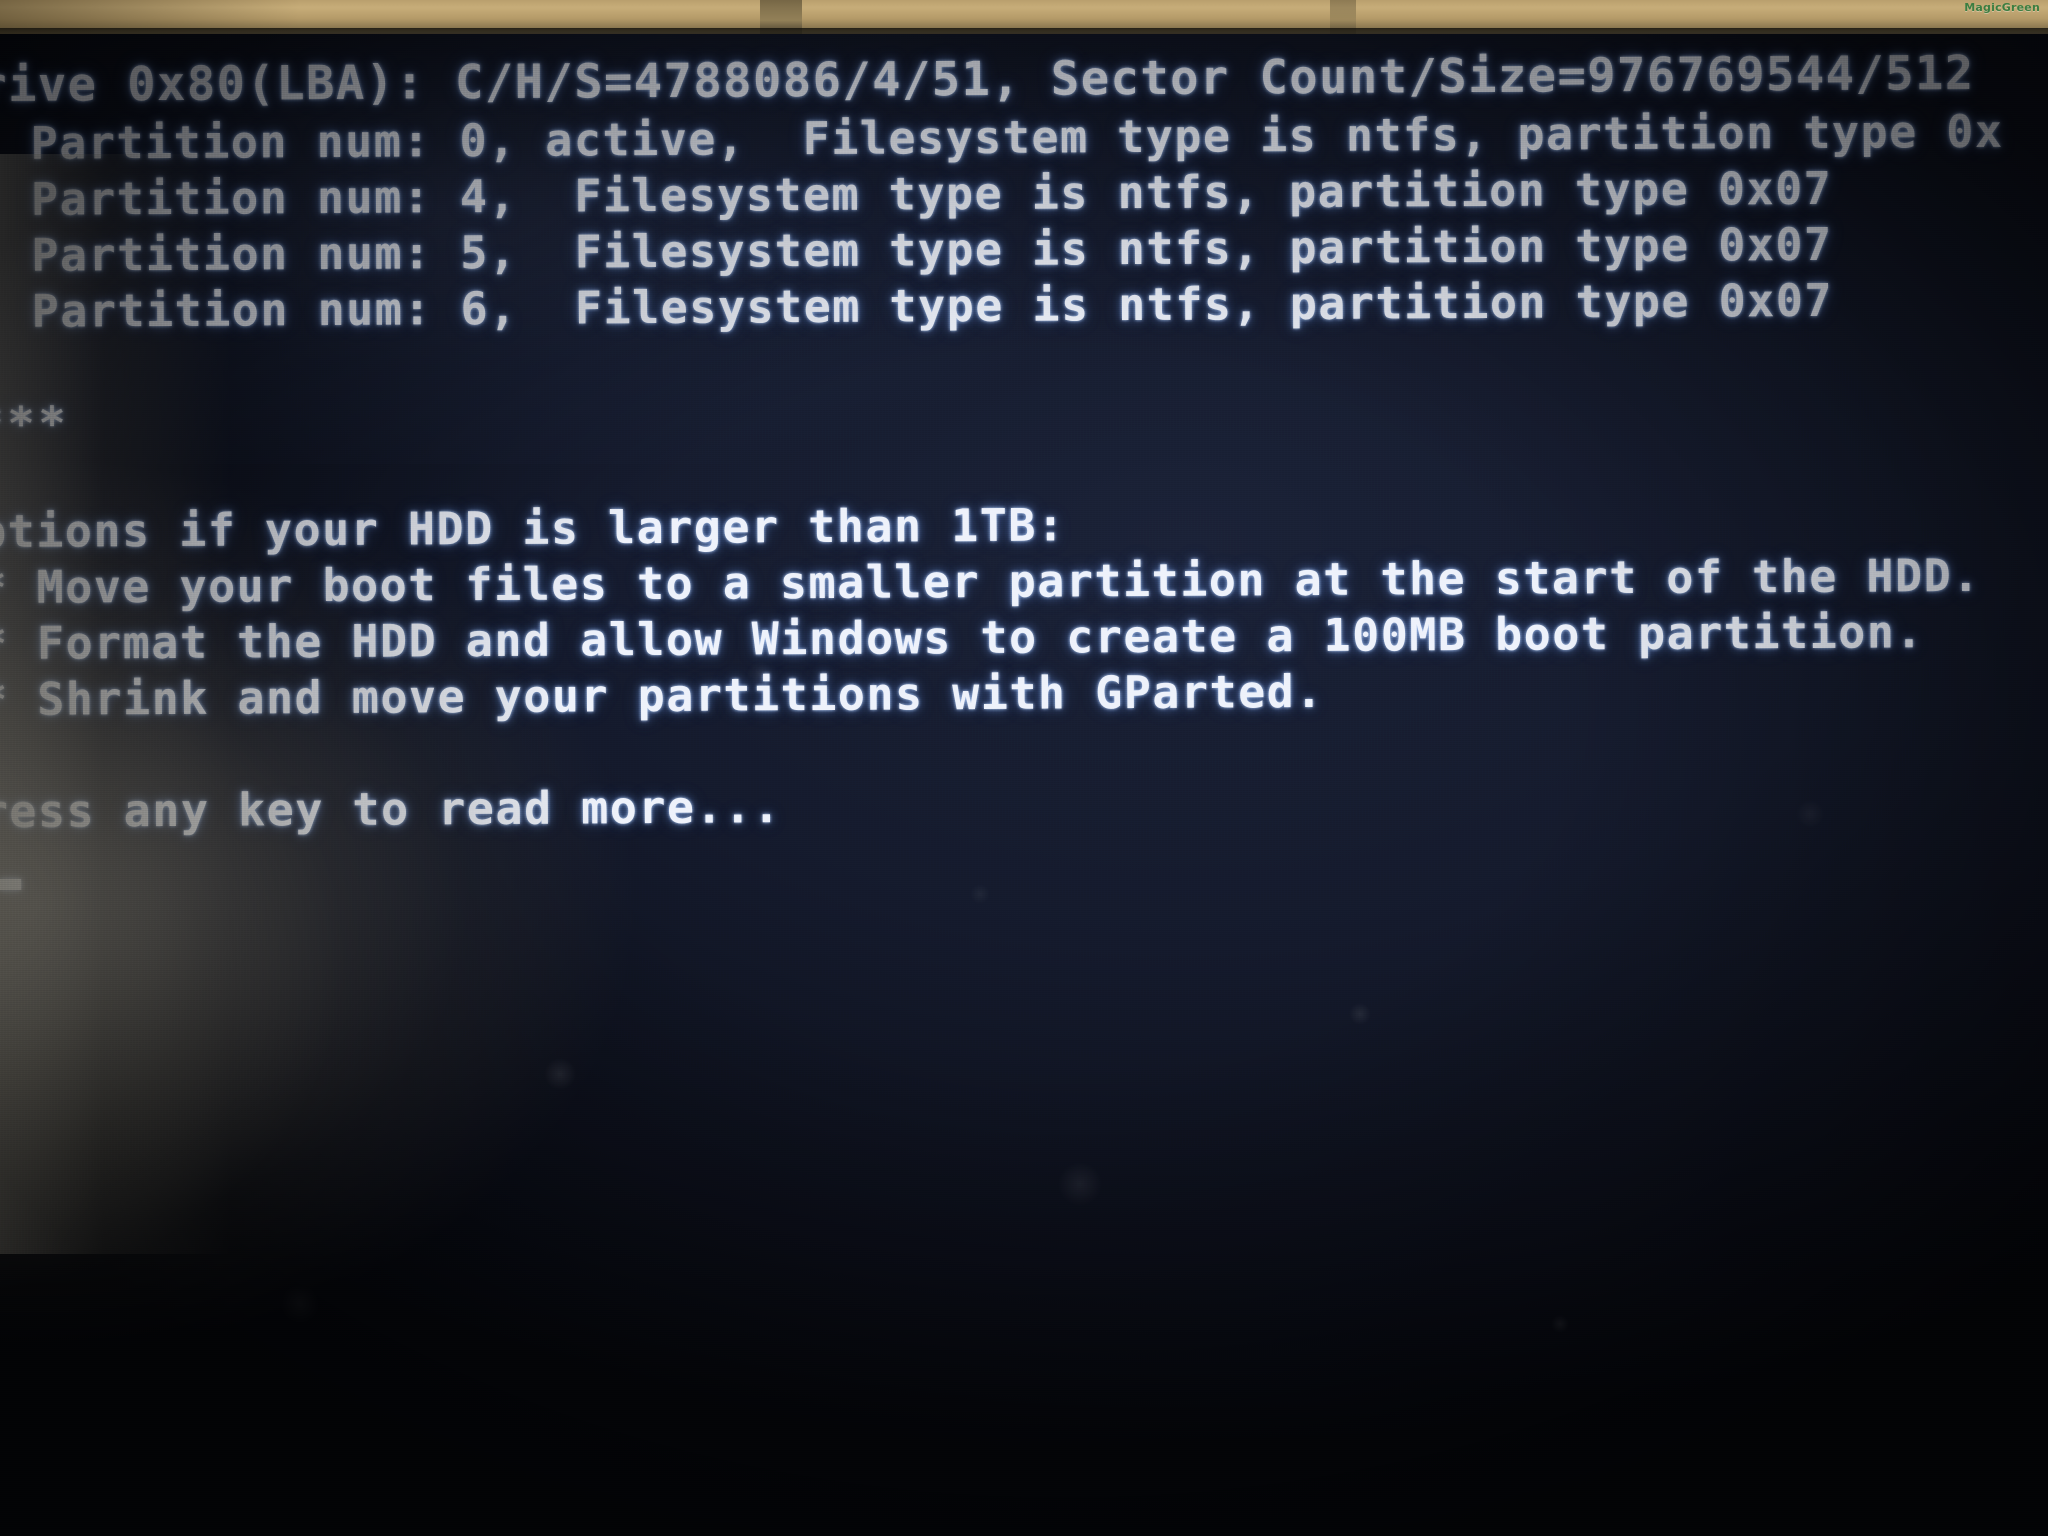 The width and height of the screenshot is (2048, 1536). What do you see at coordinates (2002, 7) in the screenshot?
I see `monitor-brand-label: MagicGreen` at bounding box center [2002, 7].